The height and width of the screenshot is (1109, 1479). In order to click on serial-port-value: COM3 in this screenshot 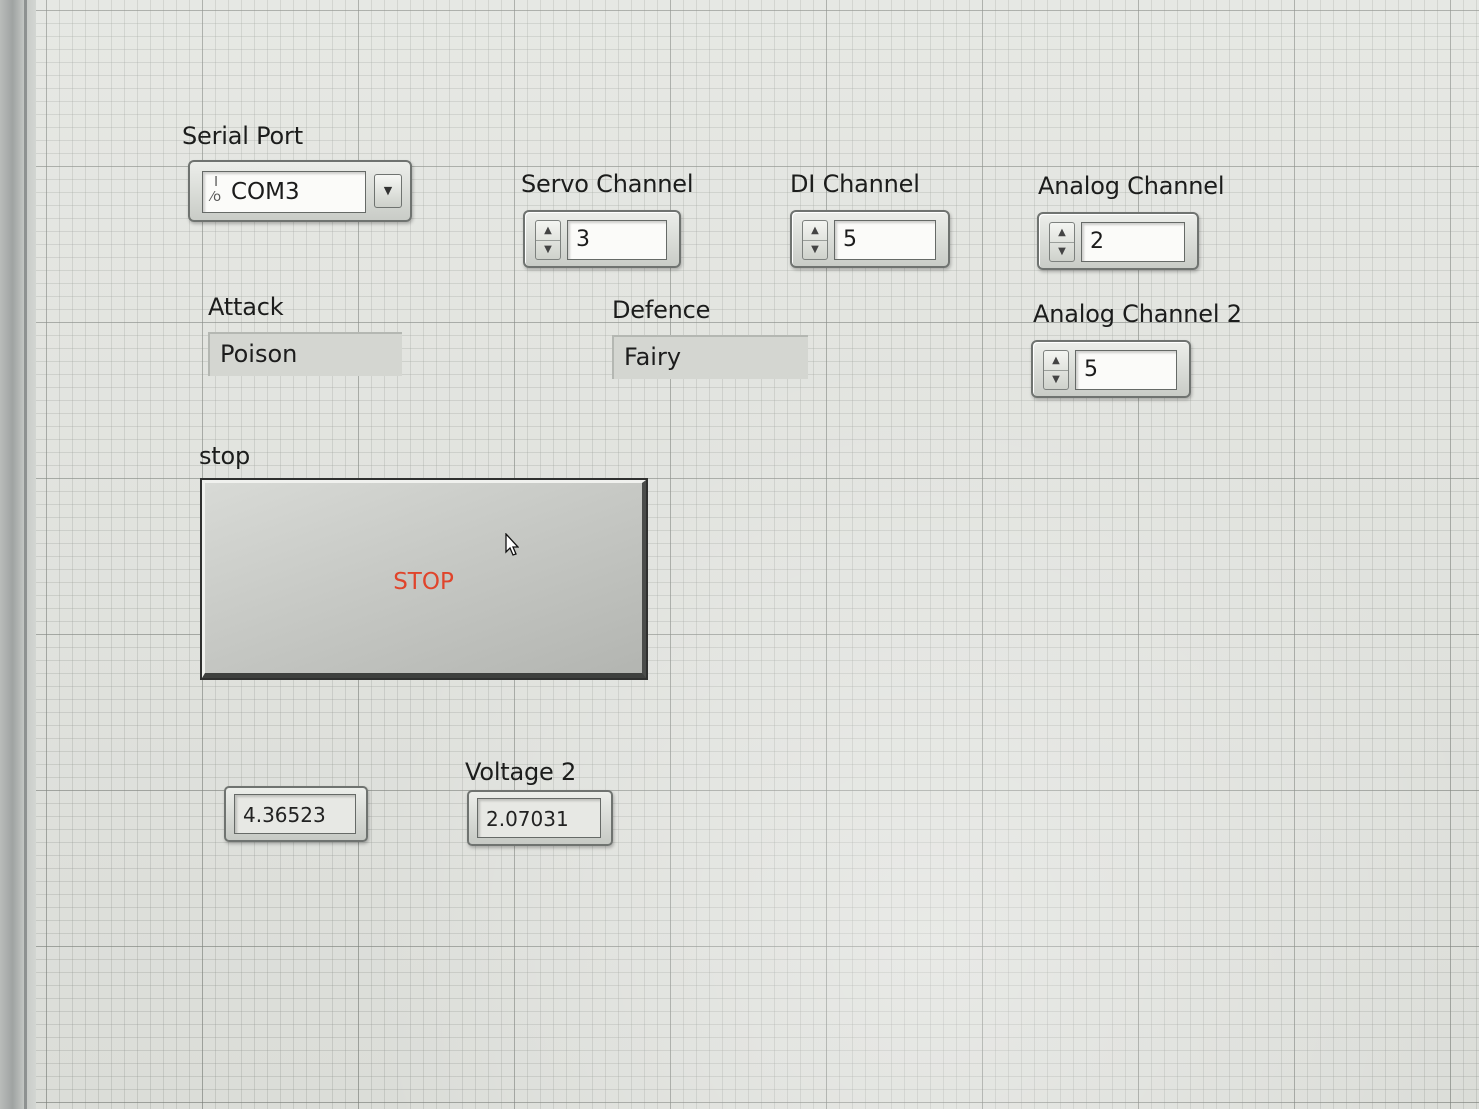, I will do `click(265, 192)`.